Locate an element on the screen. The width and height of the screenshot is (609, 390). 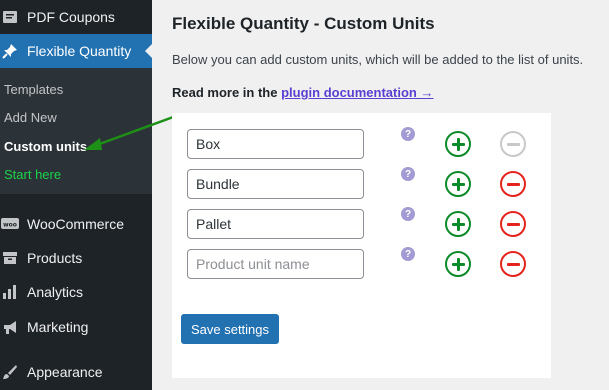
menu-label: WooCommerce is located at coordinates (75, 224).